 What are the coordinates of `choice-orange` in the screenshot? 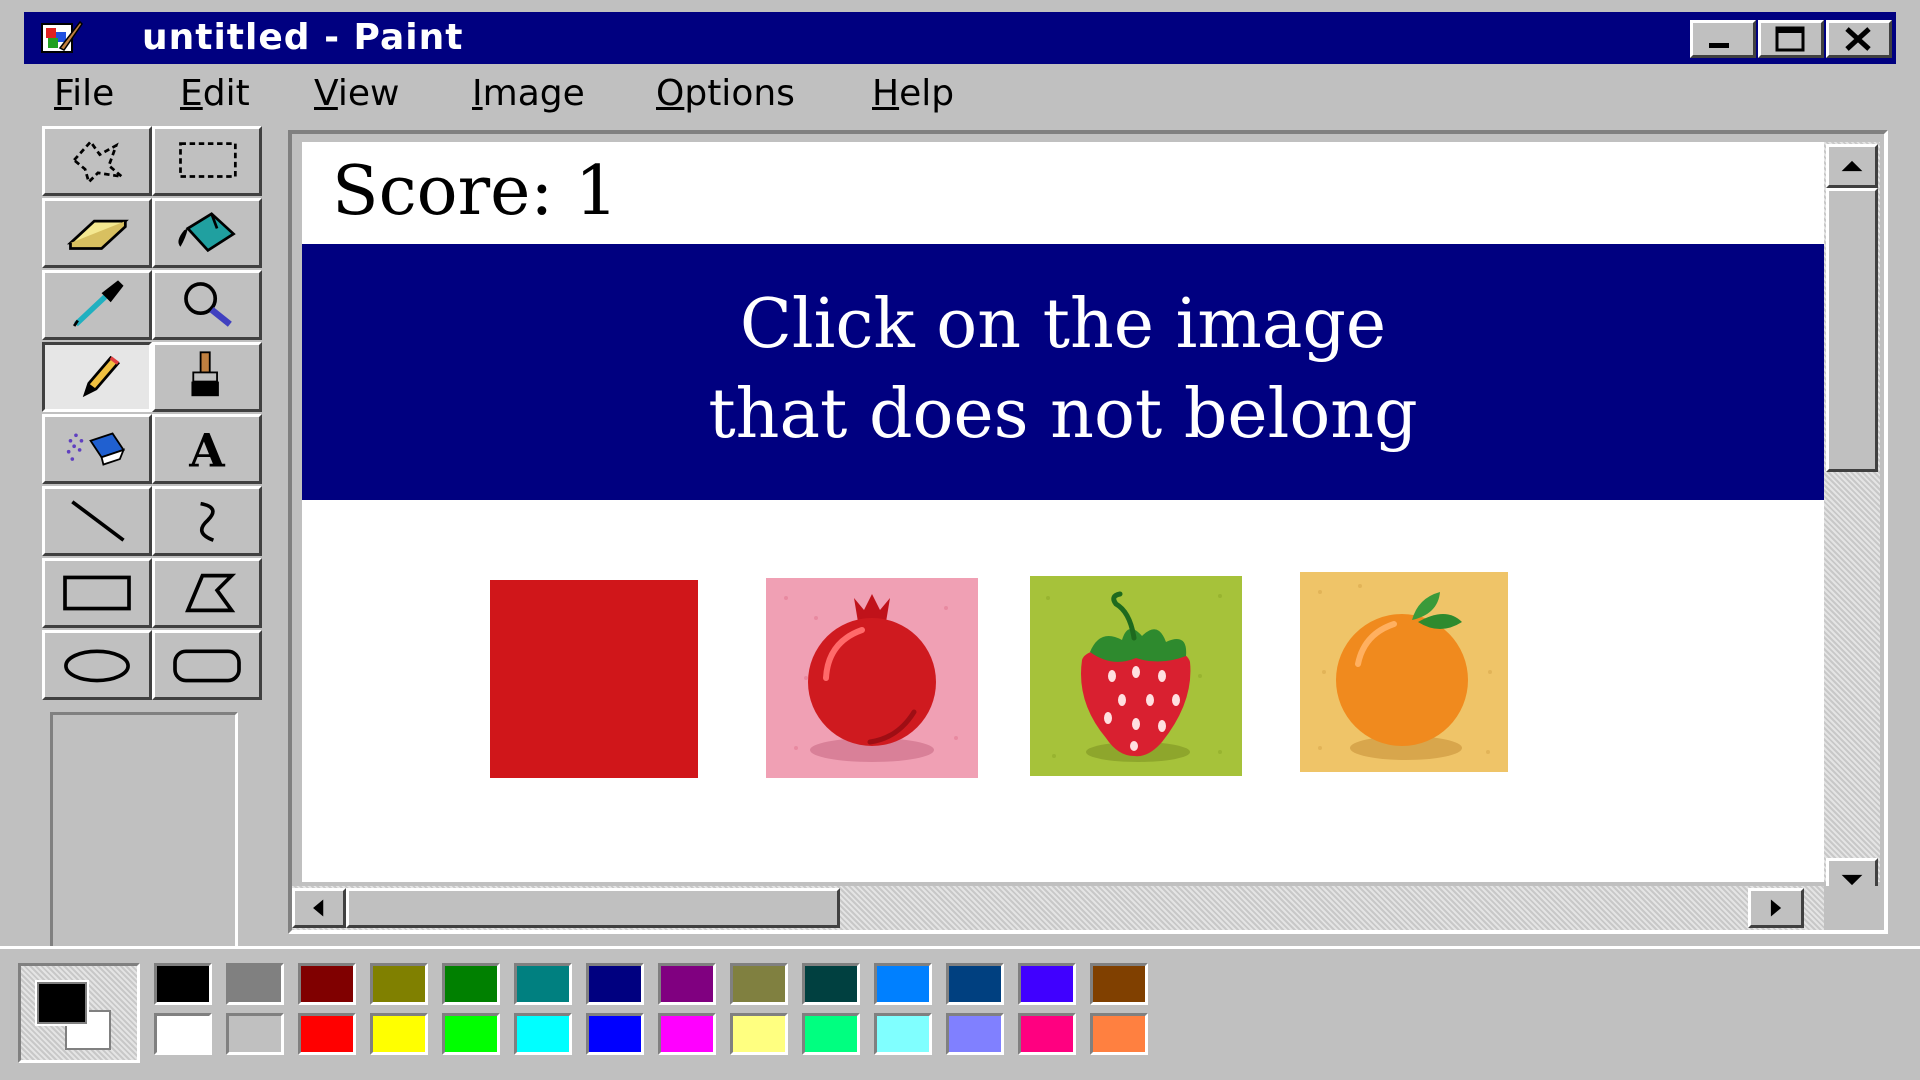 It's located at (1404, 672).